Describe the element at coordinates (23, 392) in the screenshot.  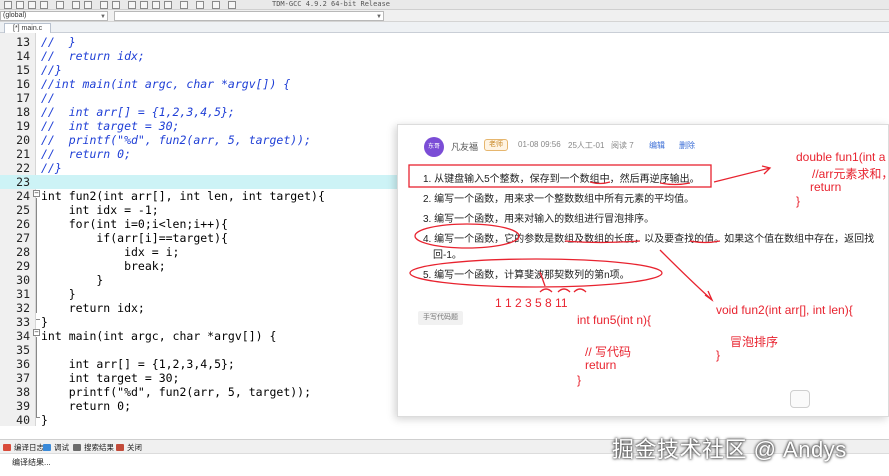
I see `line-number: 38` at that location.